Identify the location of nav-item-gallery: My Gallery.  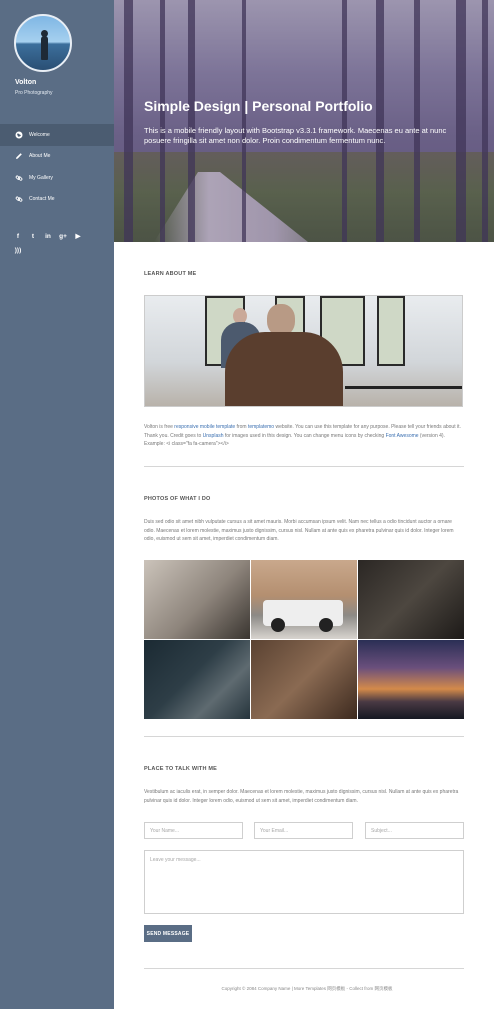
(57, 178).